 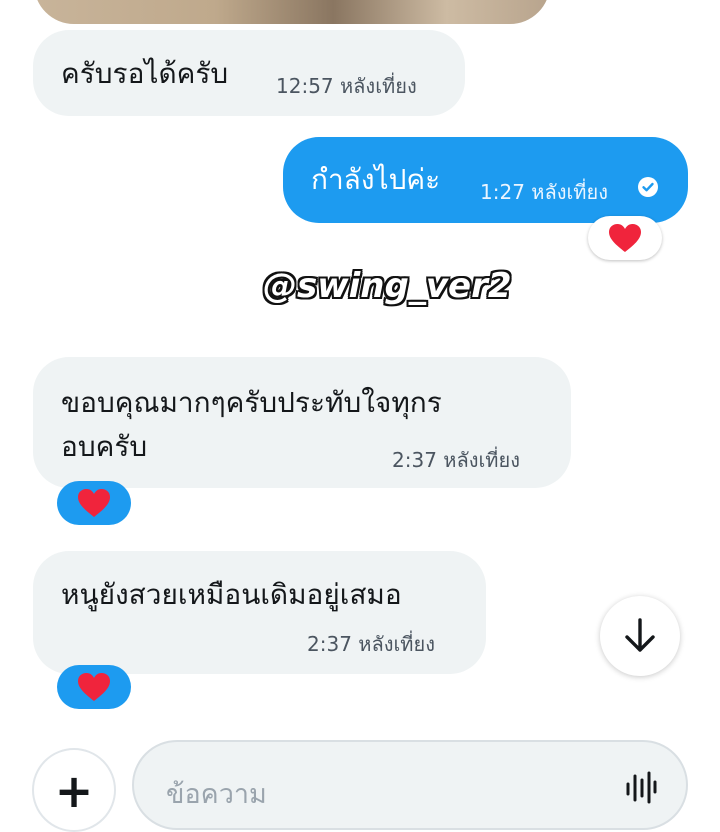 I want to click on watermark-text: @swing_ver2, so click(x=387, y=286).